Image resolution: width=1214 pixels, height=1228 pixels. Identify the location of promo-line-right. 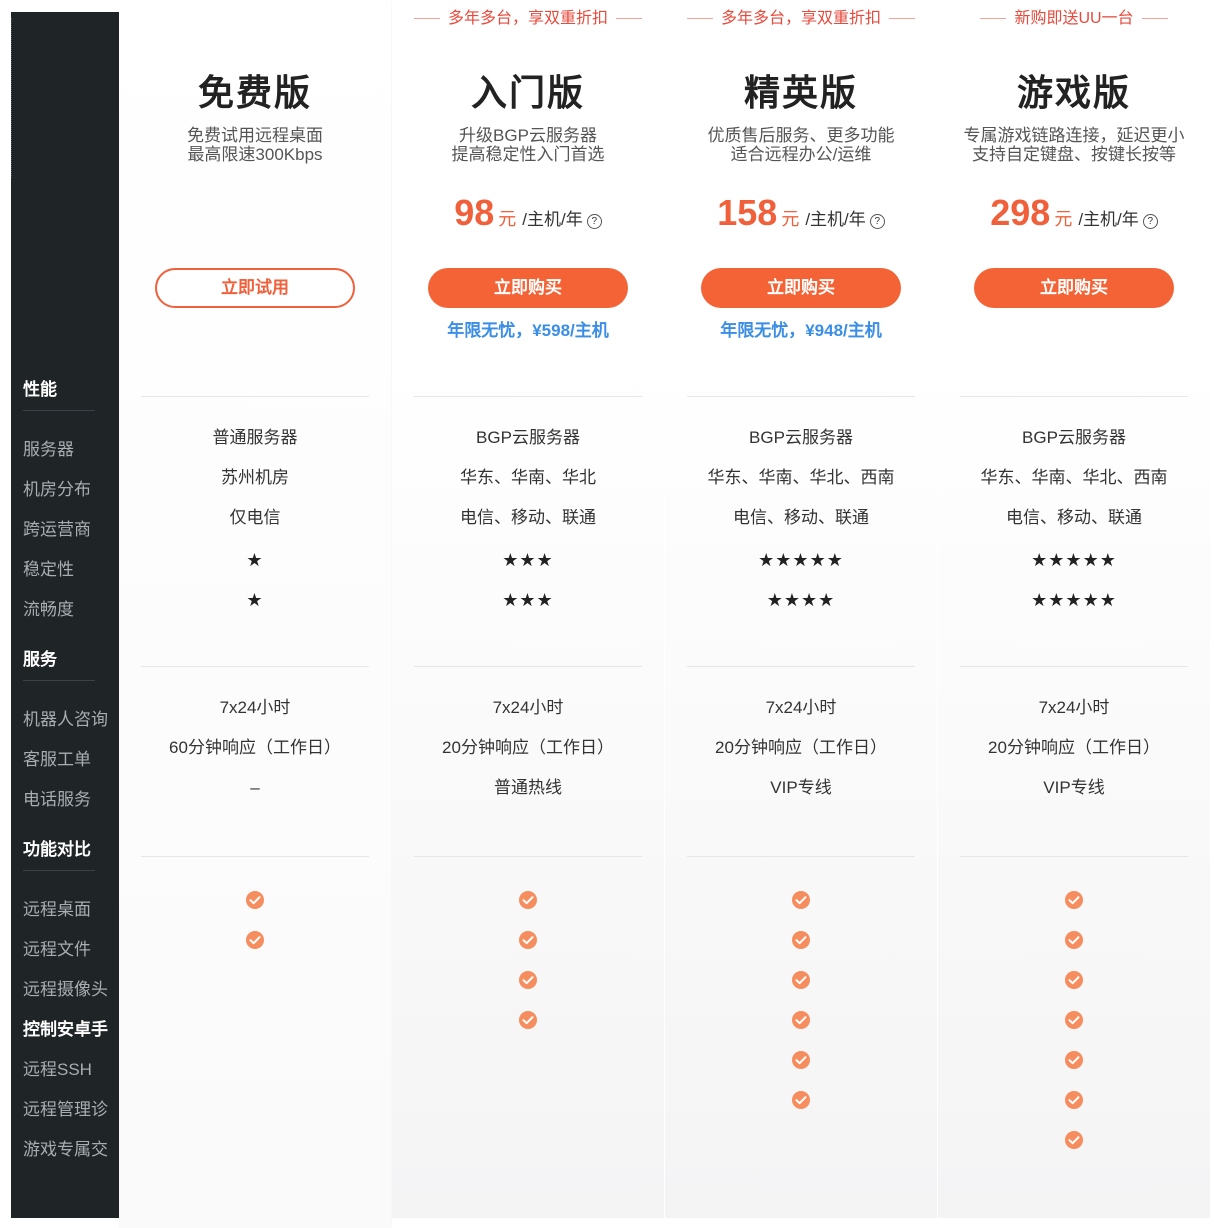
(1154, 19).